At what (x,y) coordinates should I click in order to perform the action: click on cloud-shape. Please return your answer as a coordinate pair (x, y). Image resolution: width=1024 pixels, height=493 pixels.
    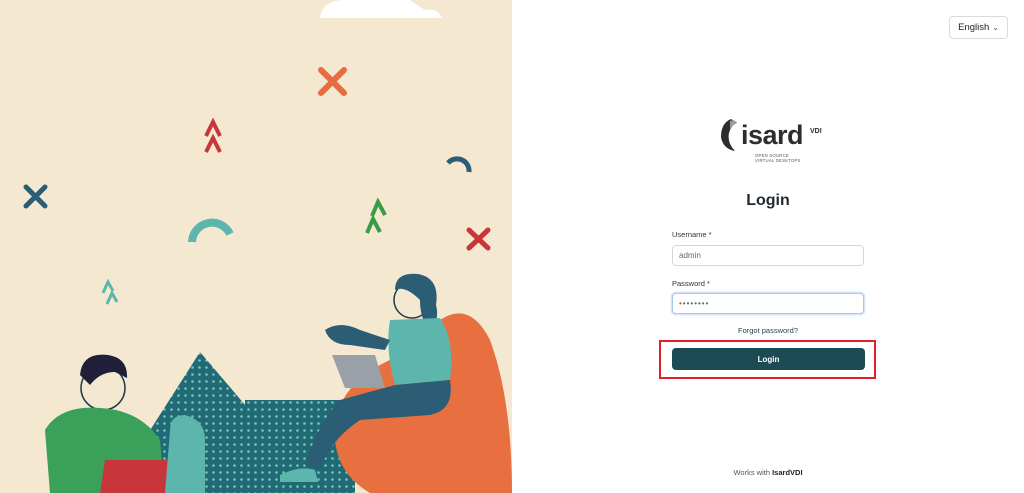
    Looking at the image, I should click on (381, 9).